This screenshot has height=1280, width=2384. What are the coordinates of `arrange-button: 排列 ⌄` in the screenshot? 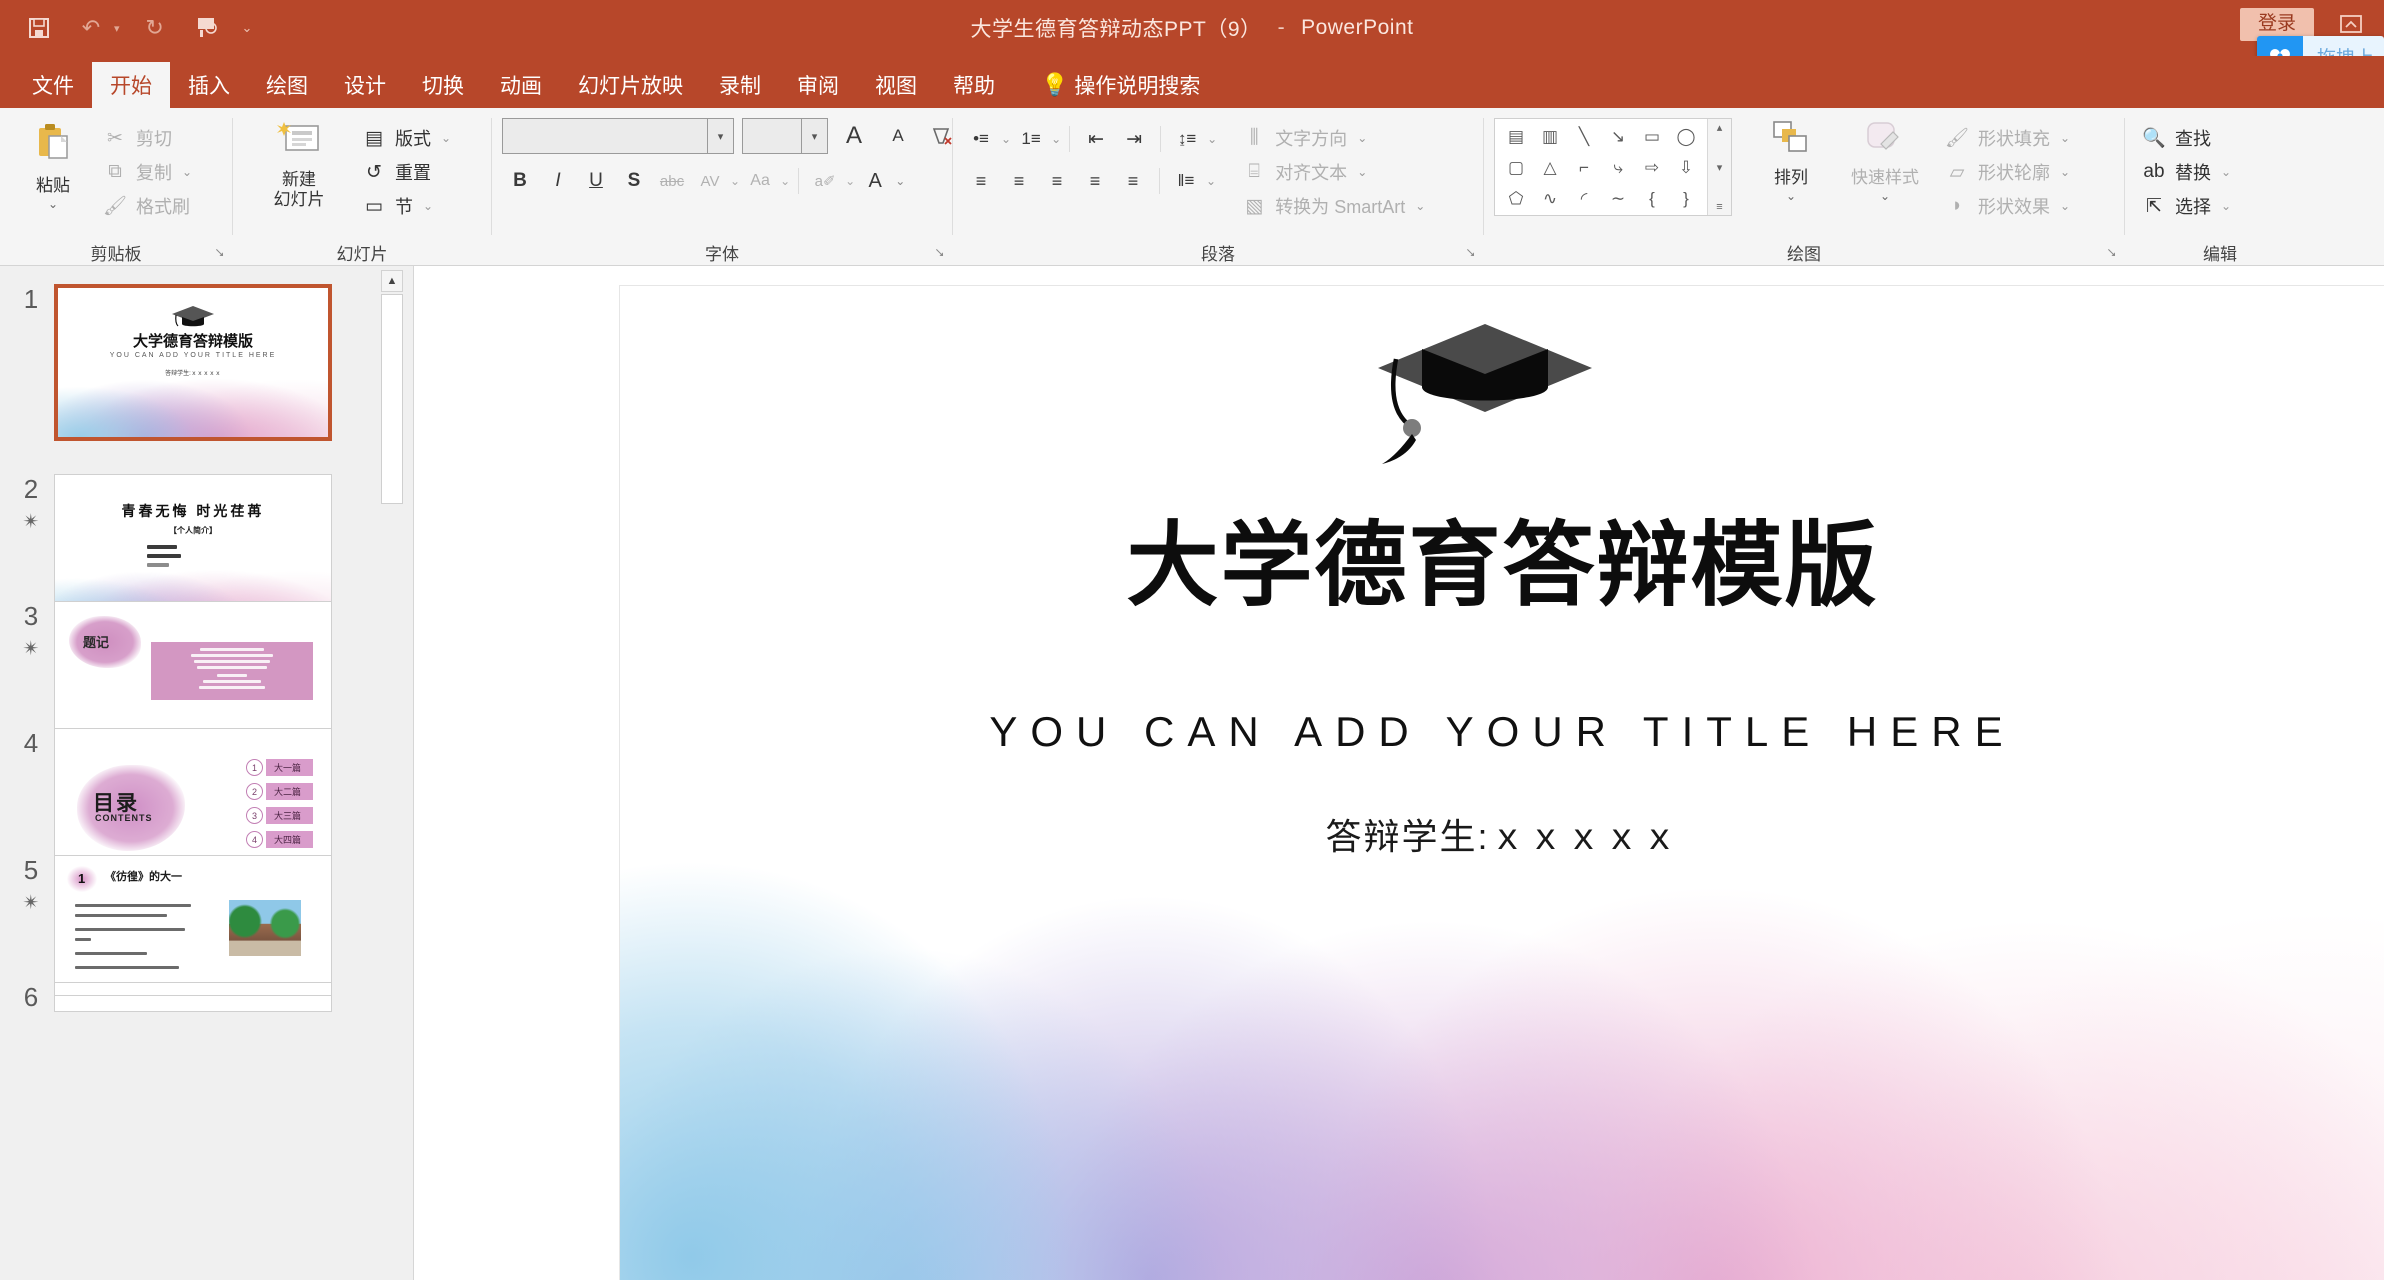 It's located at (1791, 160).